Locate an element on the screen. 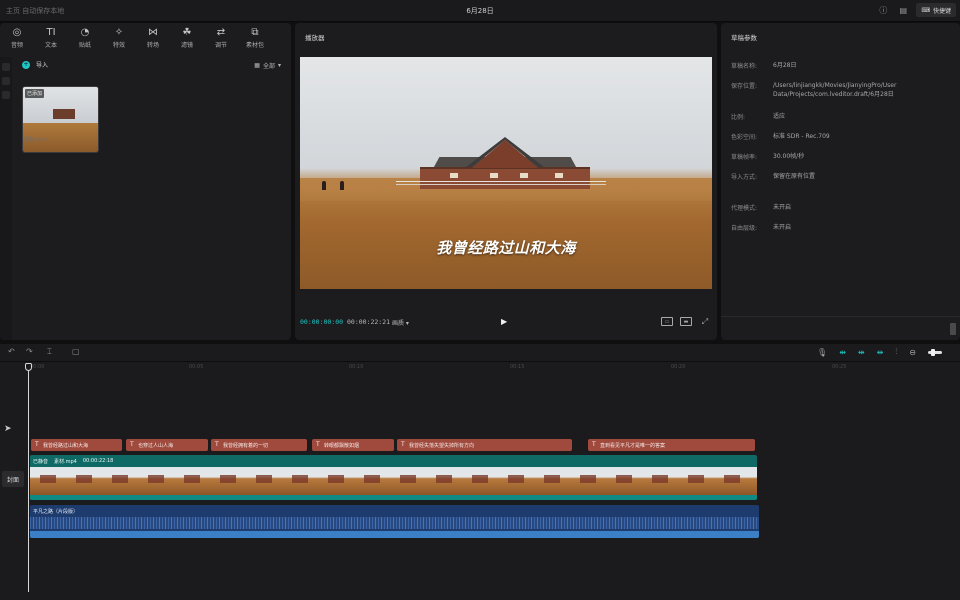  fullscreen-icon: ⤢ is located at coordinates (705, 321).